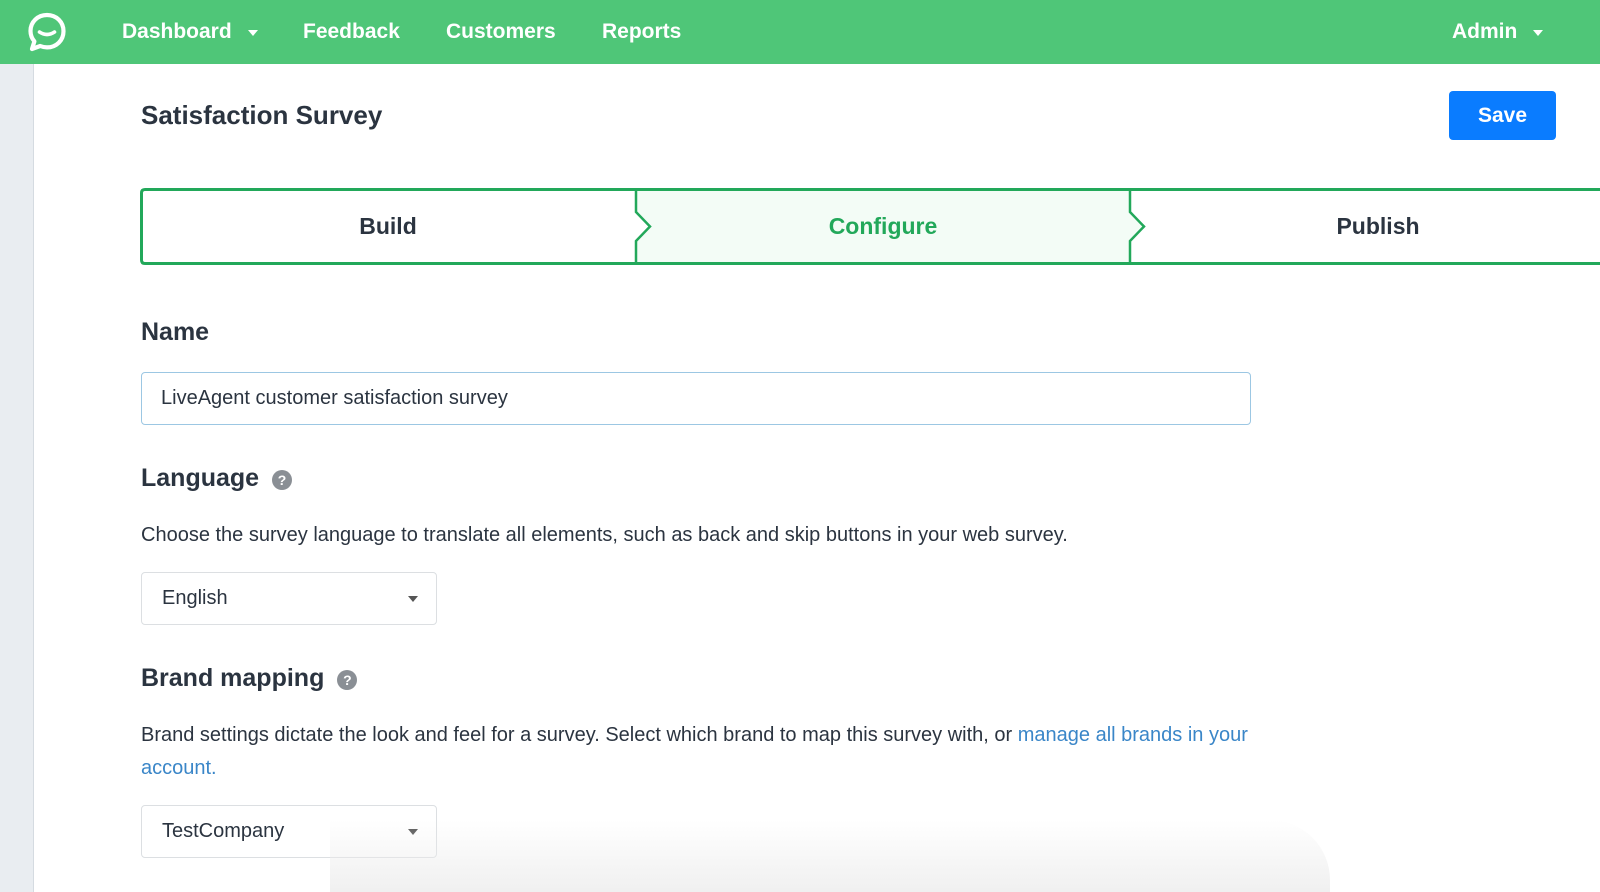 Image resolution: width=1600 pixels, height=892 pixels. What do you see at coordinates (883, 226) in the screenshot?
I see `step-configure: Configure` at bounding box center [883, 226].